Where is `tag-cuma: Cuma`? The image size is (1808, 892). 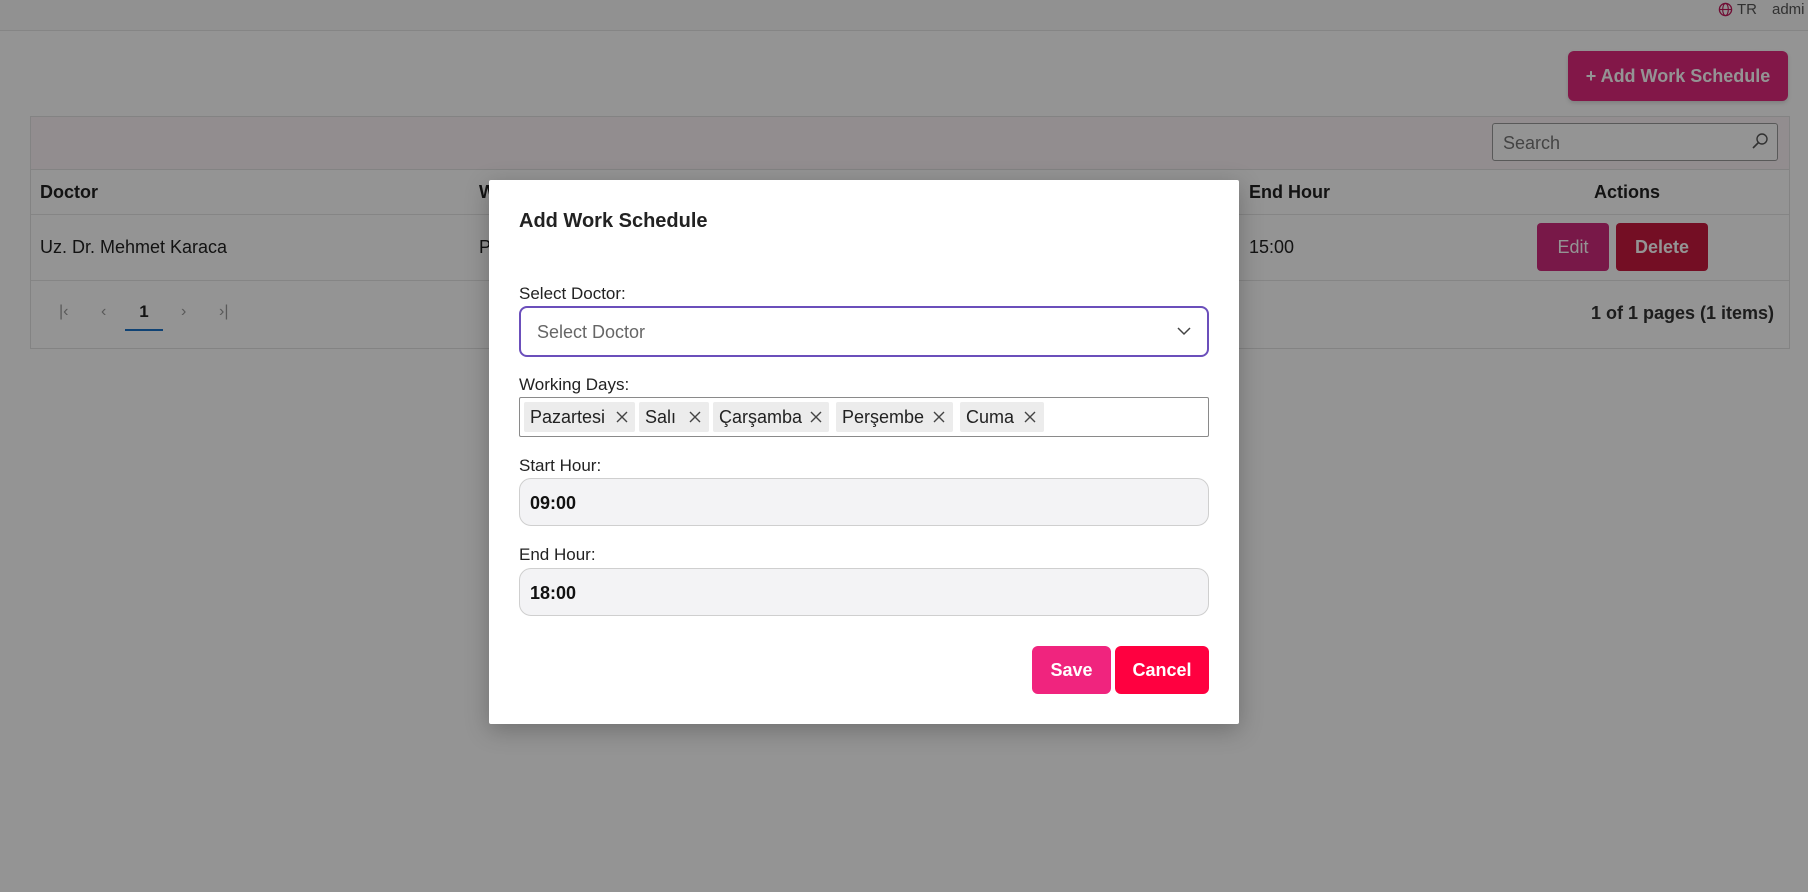 tag-cuma: Cuma is located at coordinates (1002, 417).